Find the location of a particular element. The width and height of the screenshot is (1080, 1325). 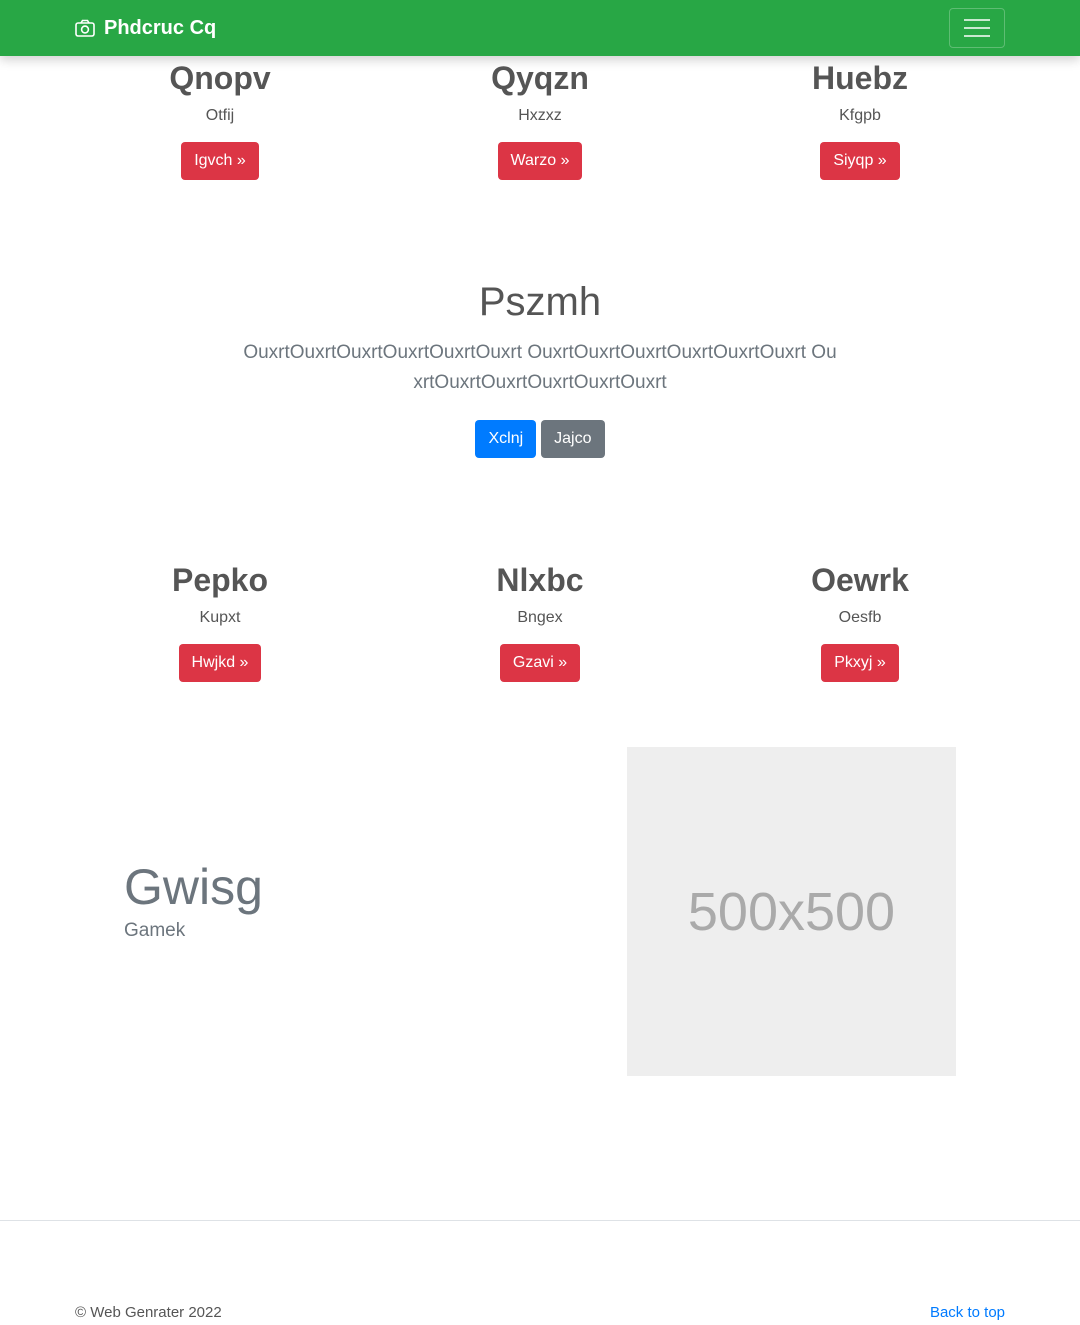

feature-title: Oewrk is located at coordinates (860, 580).